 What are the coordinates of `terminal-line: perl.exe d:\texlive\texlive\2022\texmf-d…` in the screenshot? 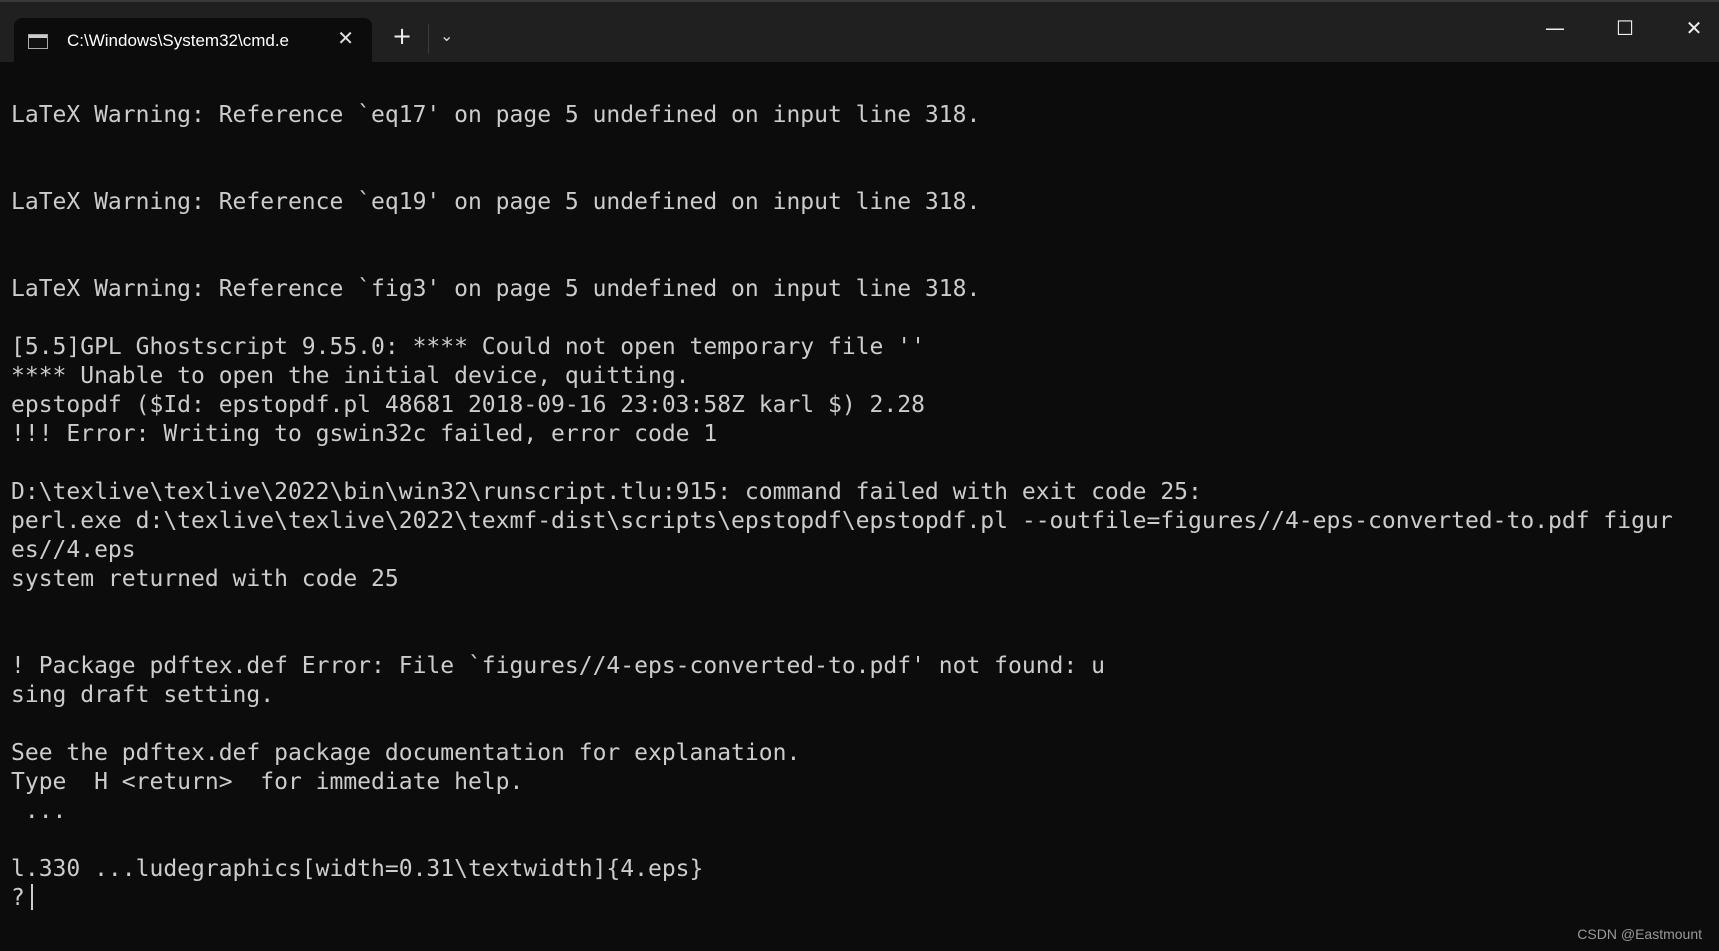 It's located at (842, 521).